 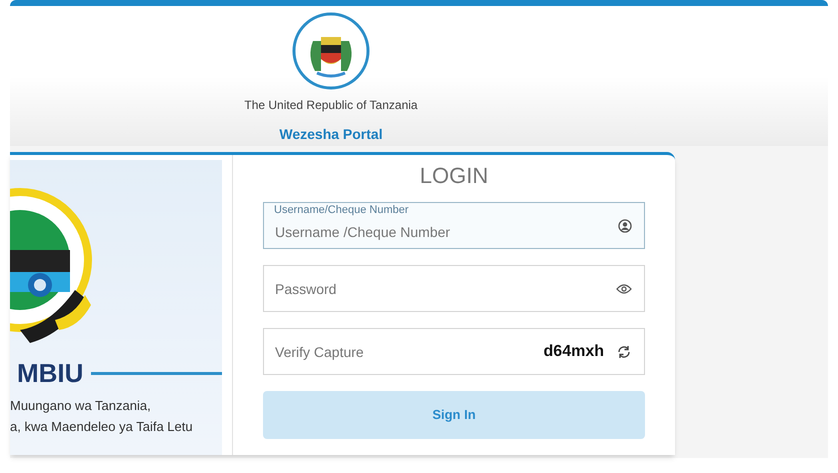 What do you see at coordinates (454, 415) in the screenshot?
I see `sign-in-button: Sign In` at bounding box center [454, 415].